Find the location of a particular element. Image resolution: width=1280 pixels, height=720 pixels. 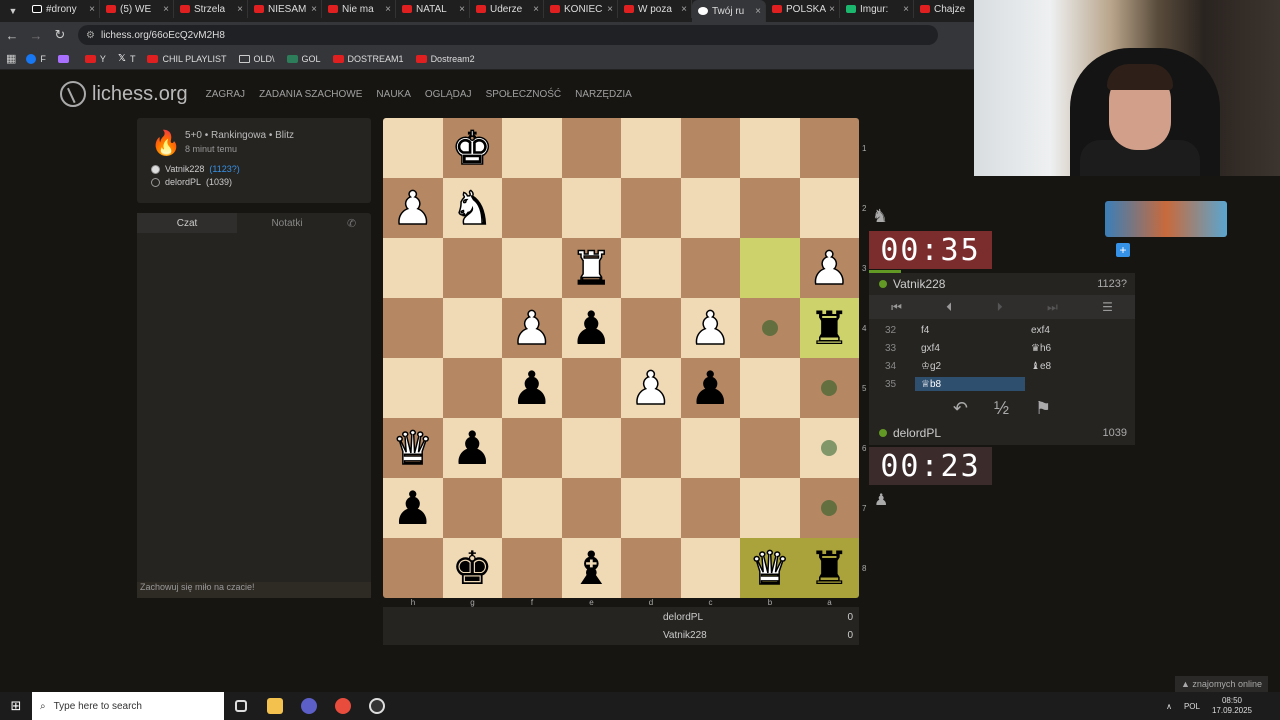

browser-tab: Uderze × is located at coordinates (507, 9).